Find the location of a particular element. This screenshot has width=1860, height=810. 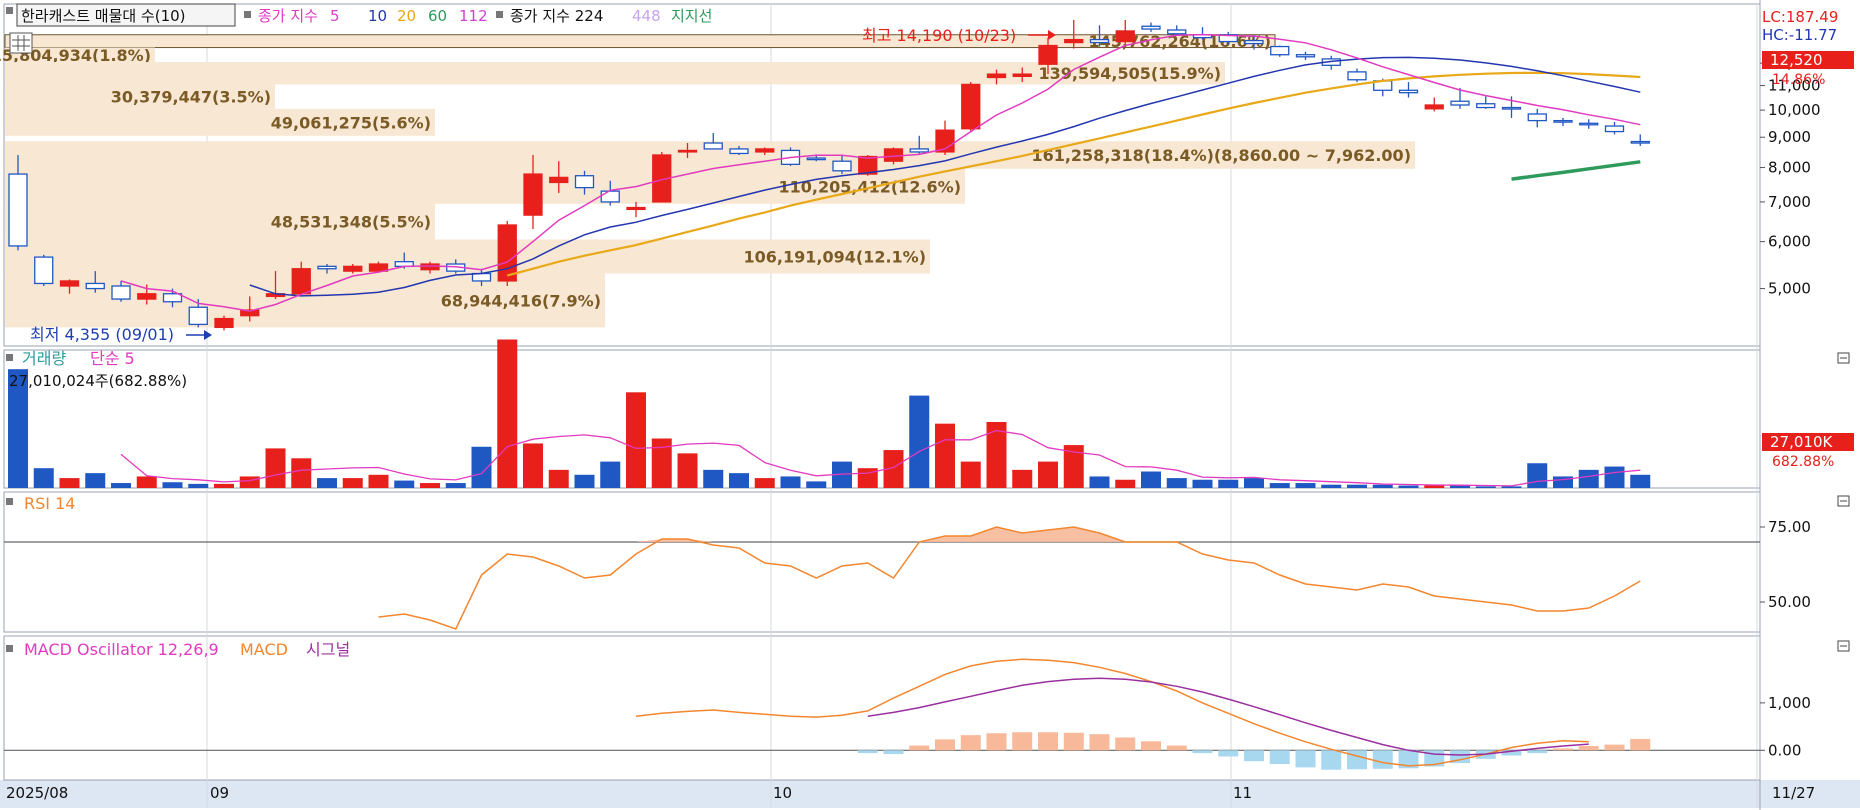

macd-collapse-icon is located at coordinates (1843, 646).